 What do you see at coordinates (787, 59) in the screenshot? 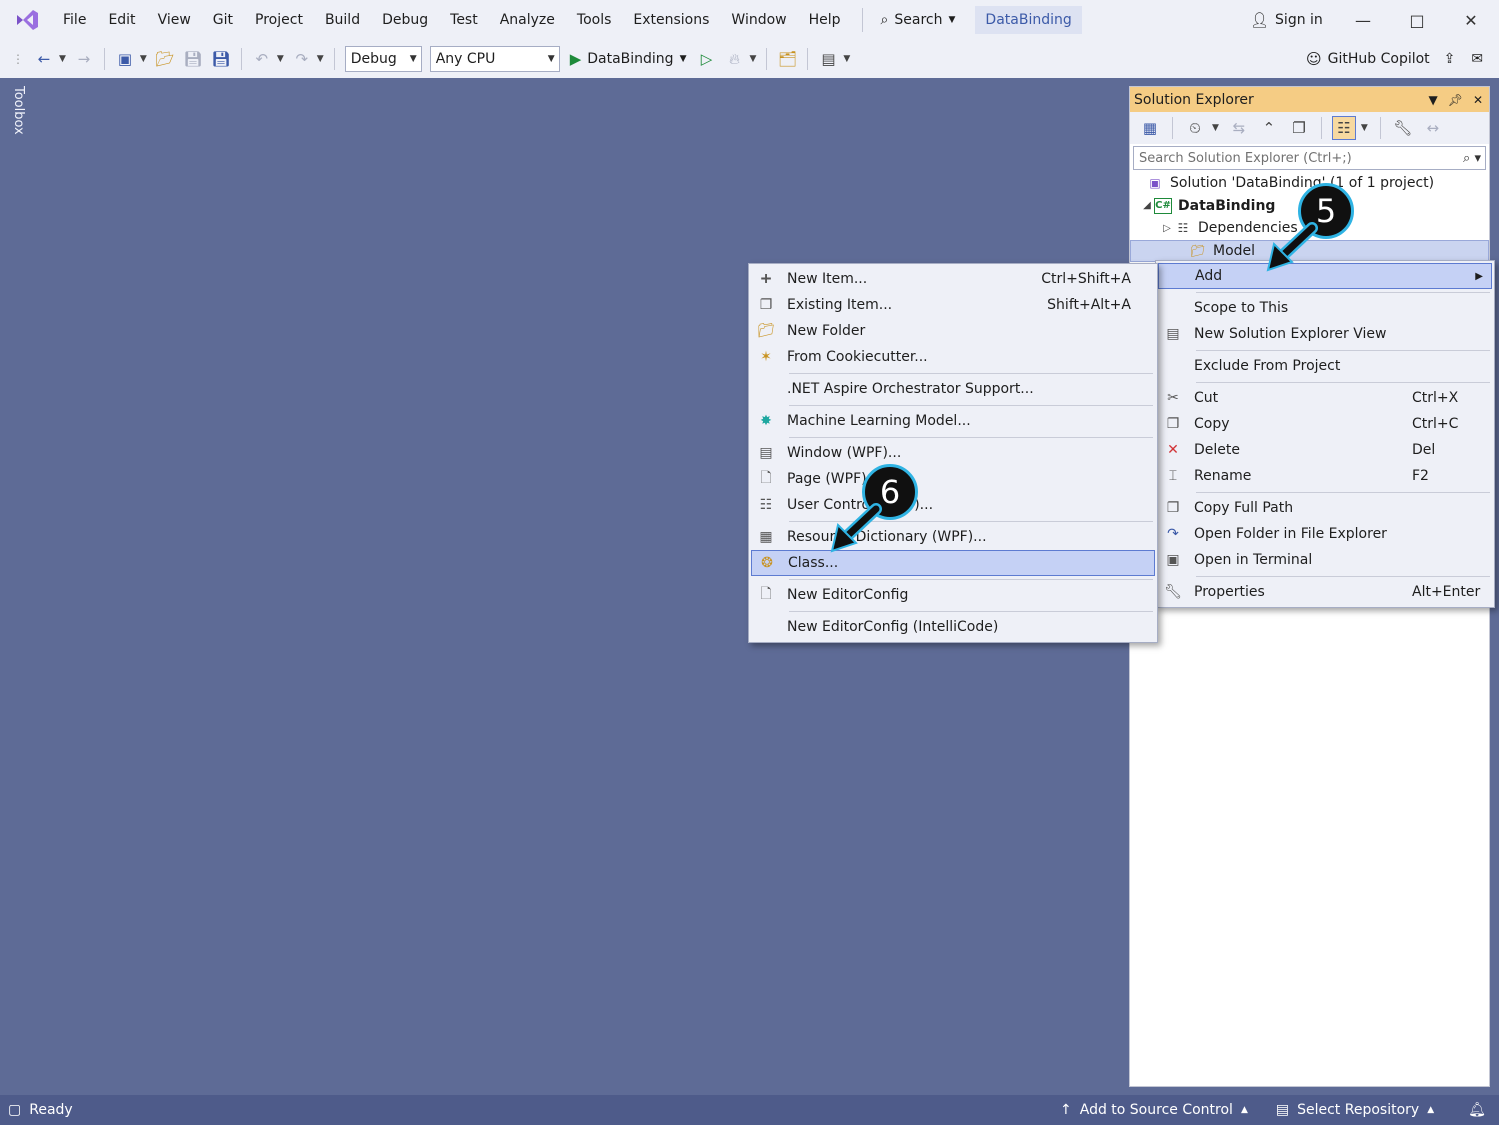
I see `browse-folder-icon: 🗂︎` at bounding box center [787, 59].